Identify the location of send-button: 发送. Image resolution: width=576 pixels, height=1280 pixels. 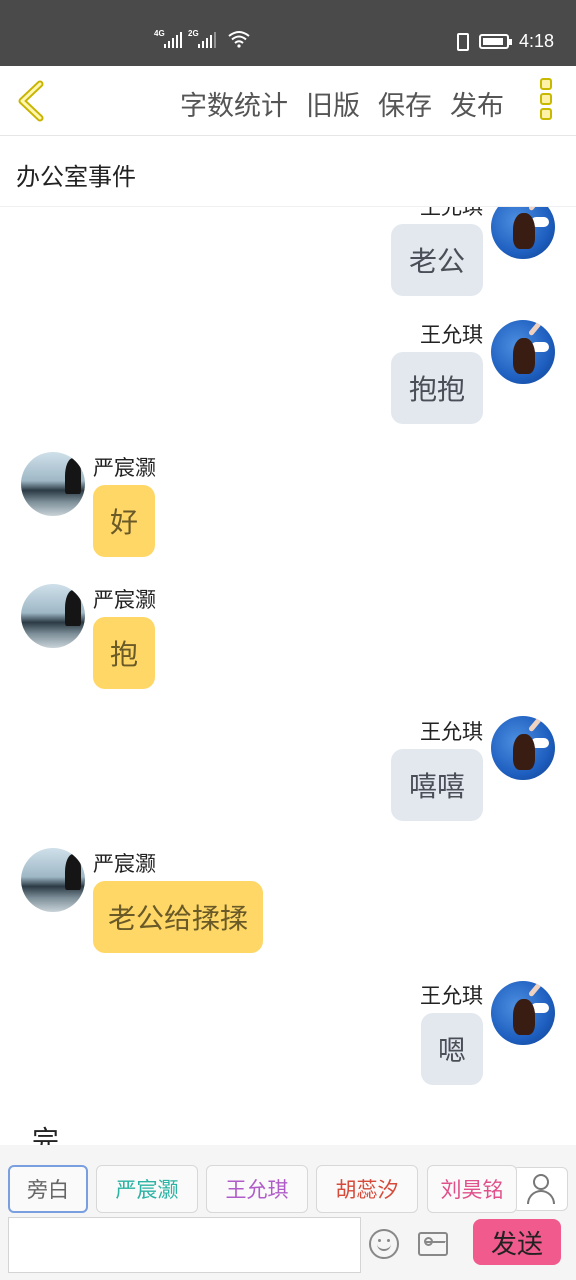
(517, 1242).